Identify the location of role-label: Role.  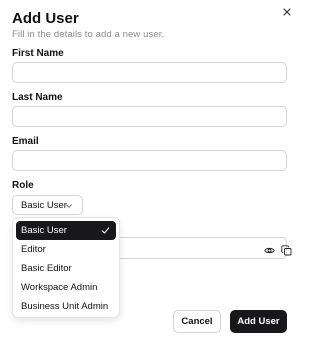
(23, 185).